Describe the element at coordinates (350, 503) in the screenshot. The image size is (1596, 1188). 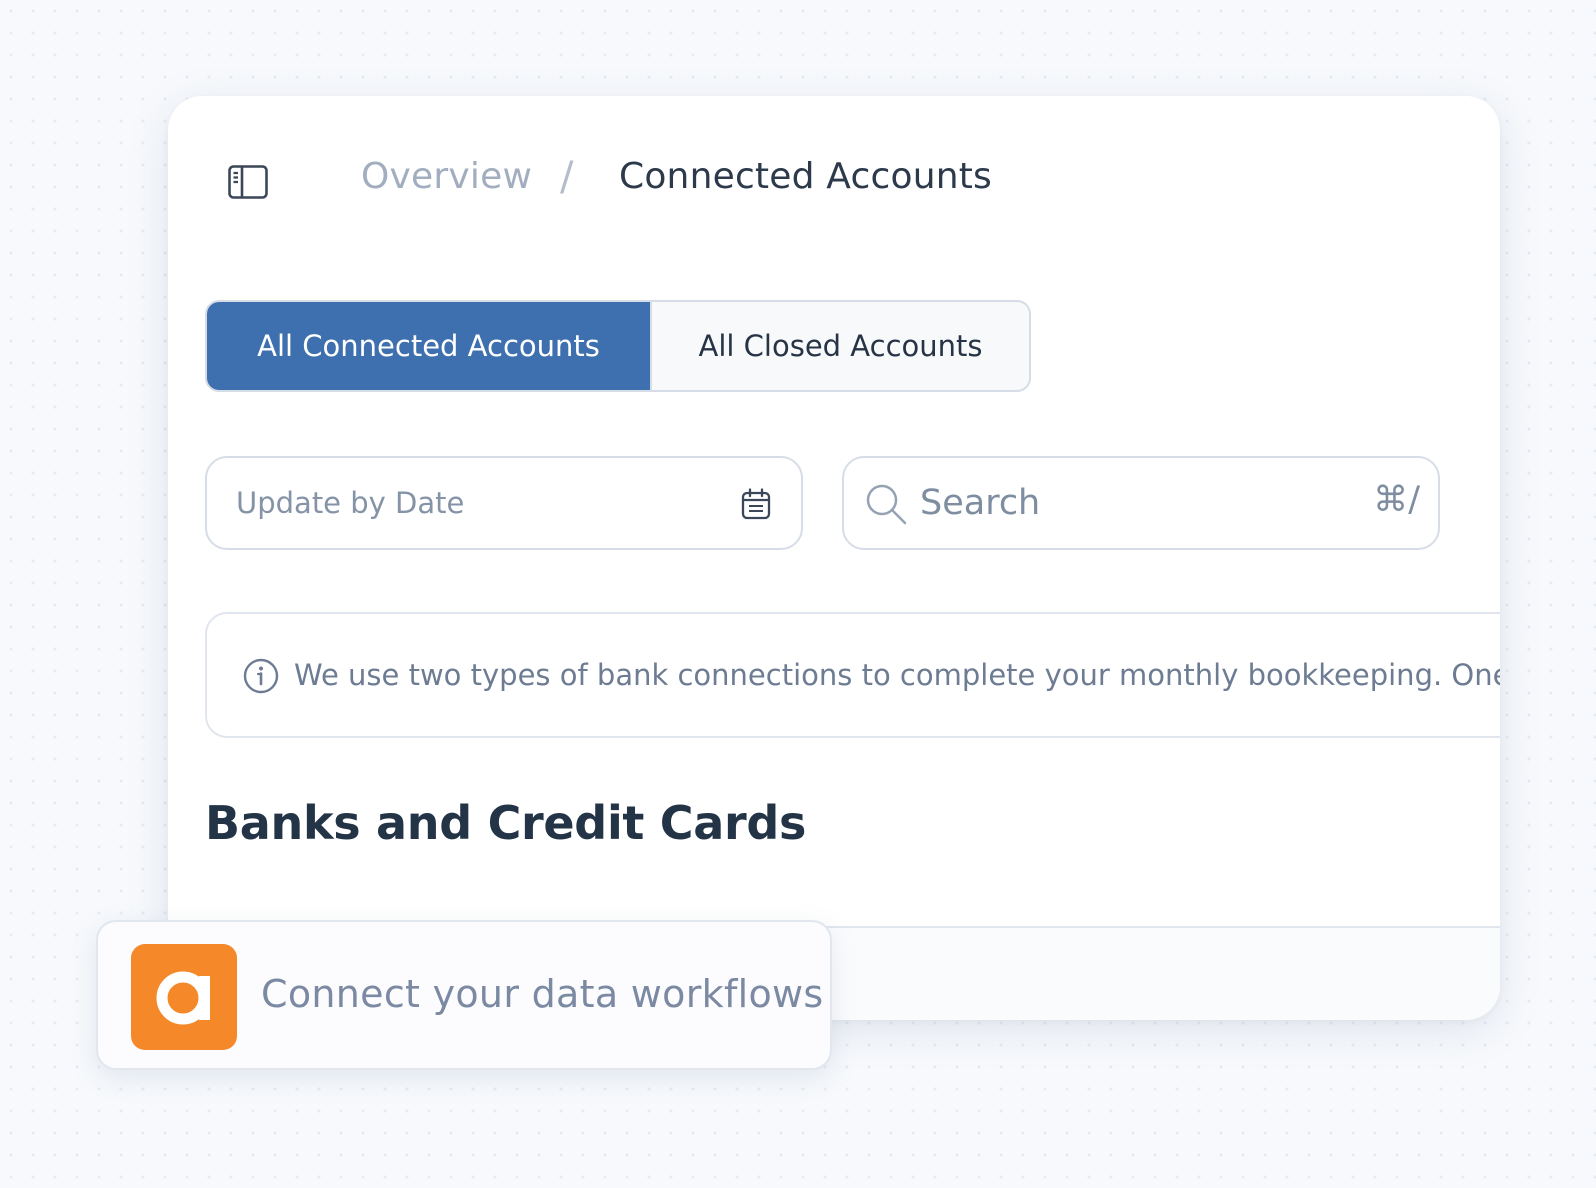
I see `date-picker-label: Update by Date` at that location.